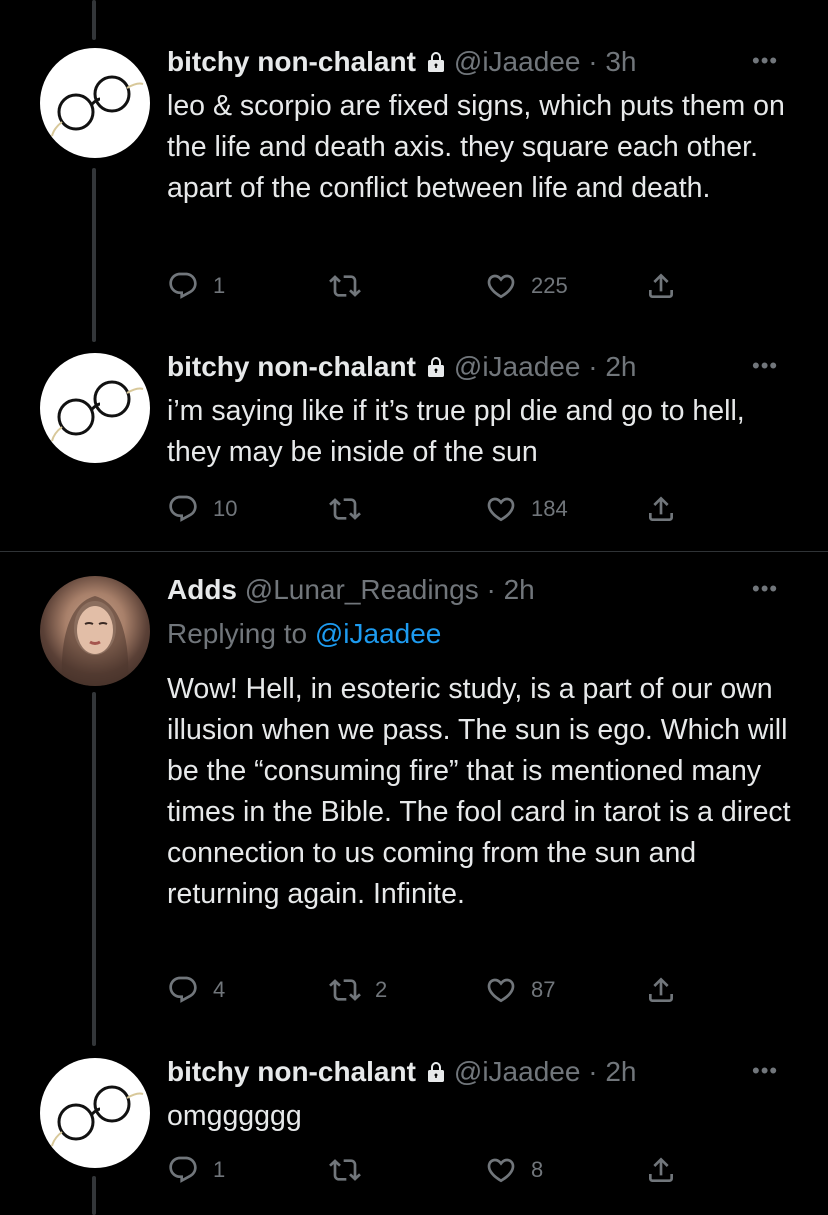  Describe the element at coordinates (526, 286) in the screenshot. I see `like-button: 225` at that location.